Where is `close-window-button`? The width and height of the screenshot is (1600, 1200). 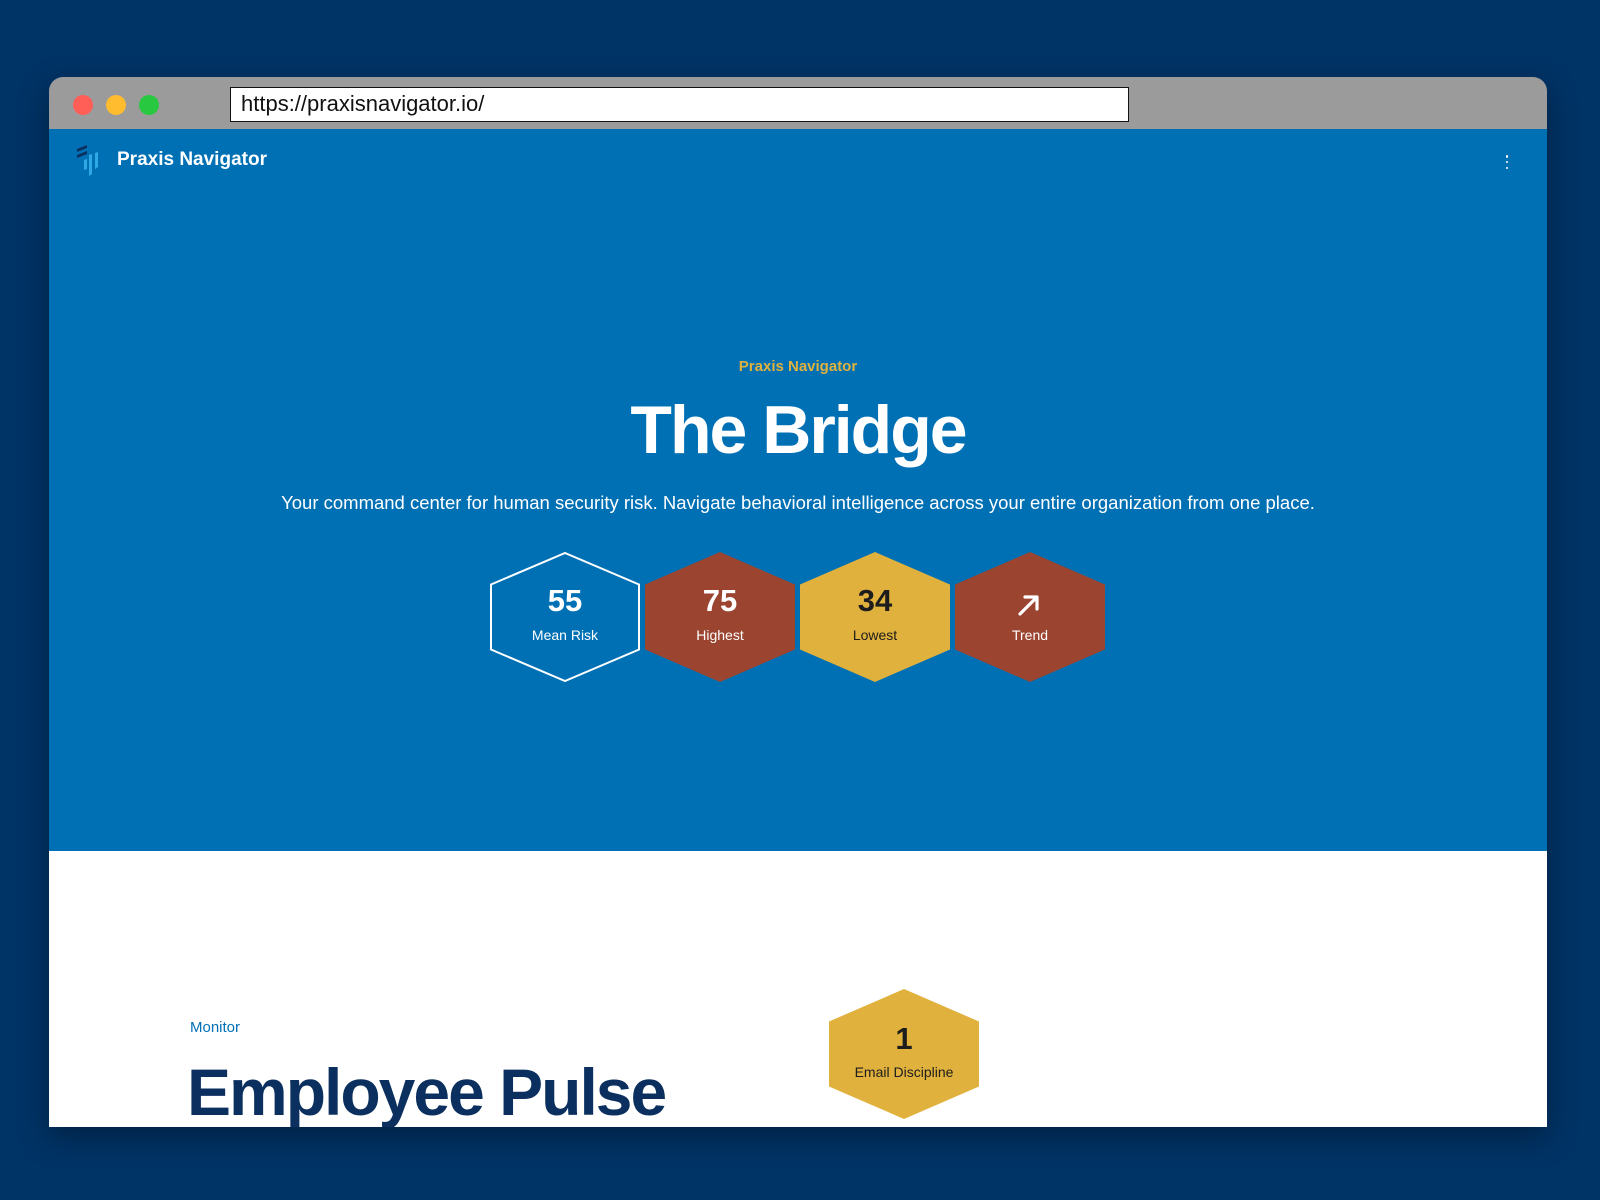
close-window-button is located at coordinates (83, 105).